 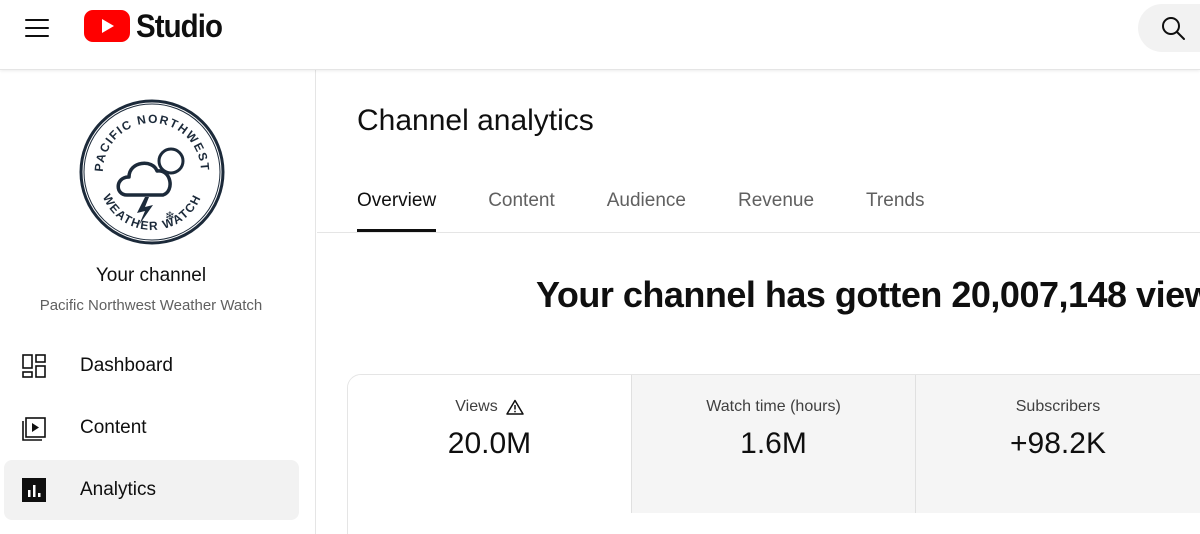 What do you see at coordinates (179, 25) in the screenshot?
I see `logo-text: Studio` at bounding box center [179, 25].